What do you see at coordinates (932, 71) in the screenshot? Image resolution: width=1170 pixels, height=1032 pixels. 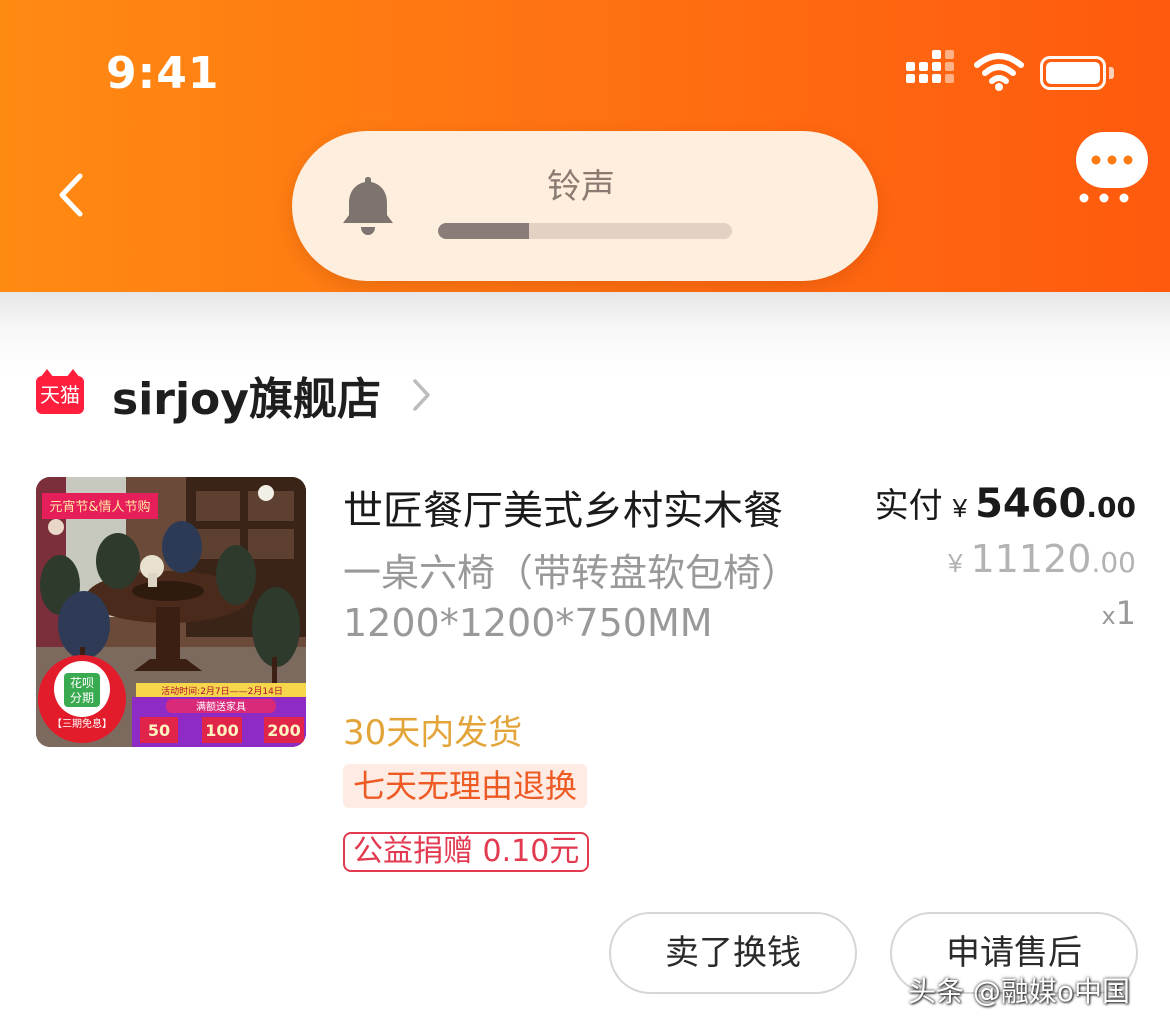 I see `signal-icon` at bounding box center [932, 71].